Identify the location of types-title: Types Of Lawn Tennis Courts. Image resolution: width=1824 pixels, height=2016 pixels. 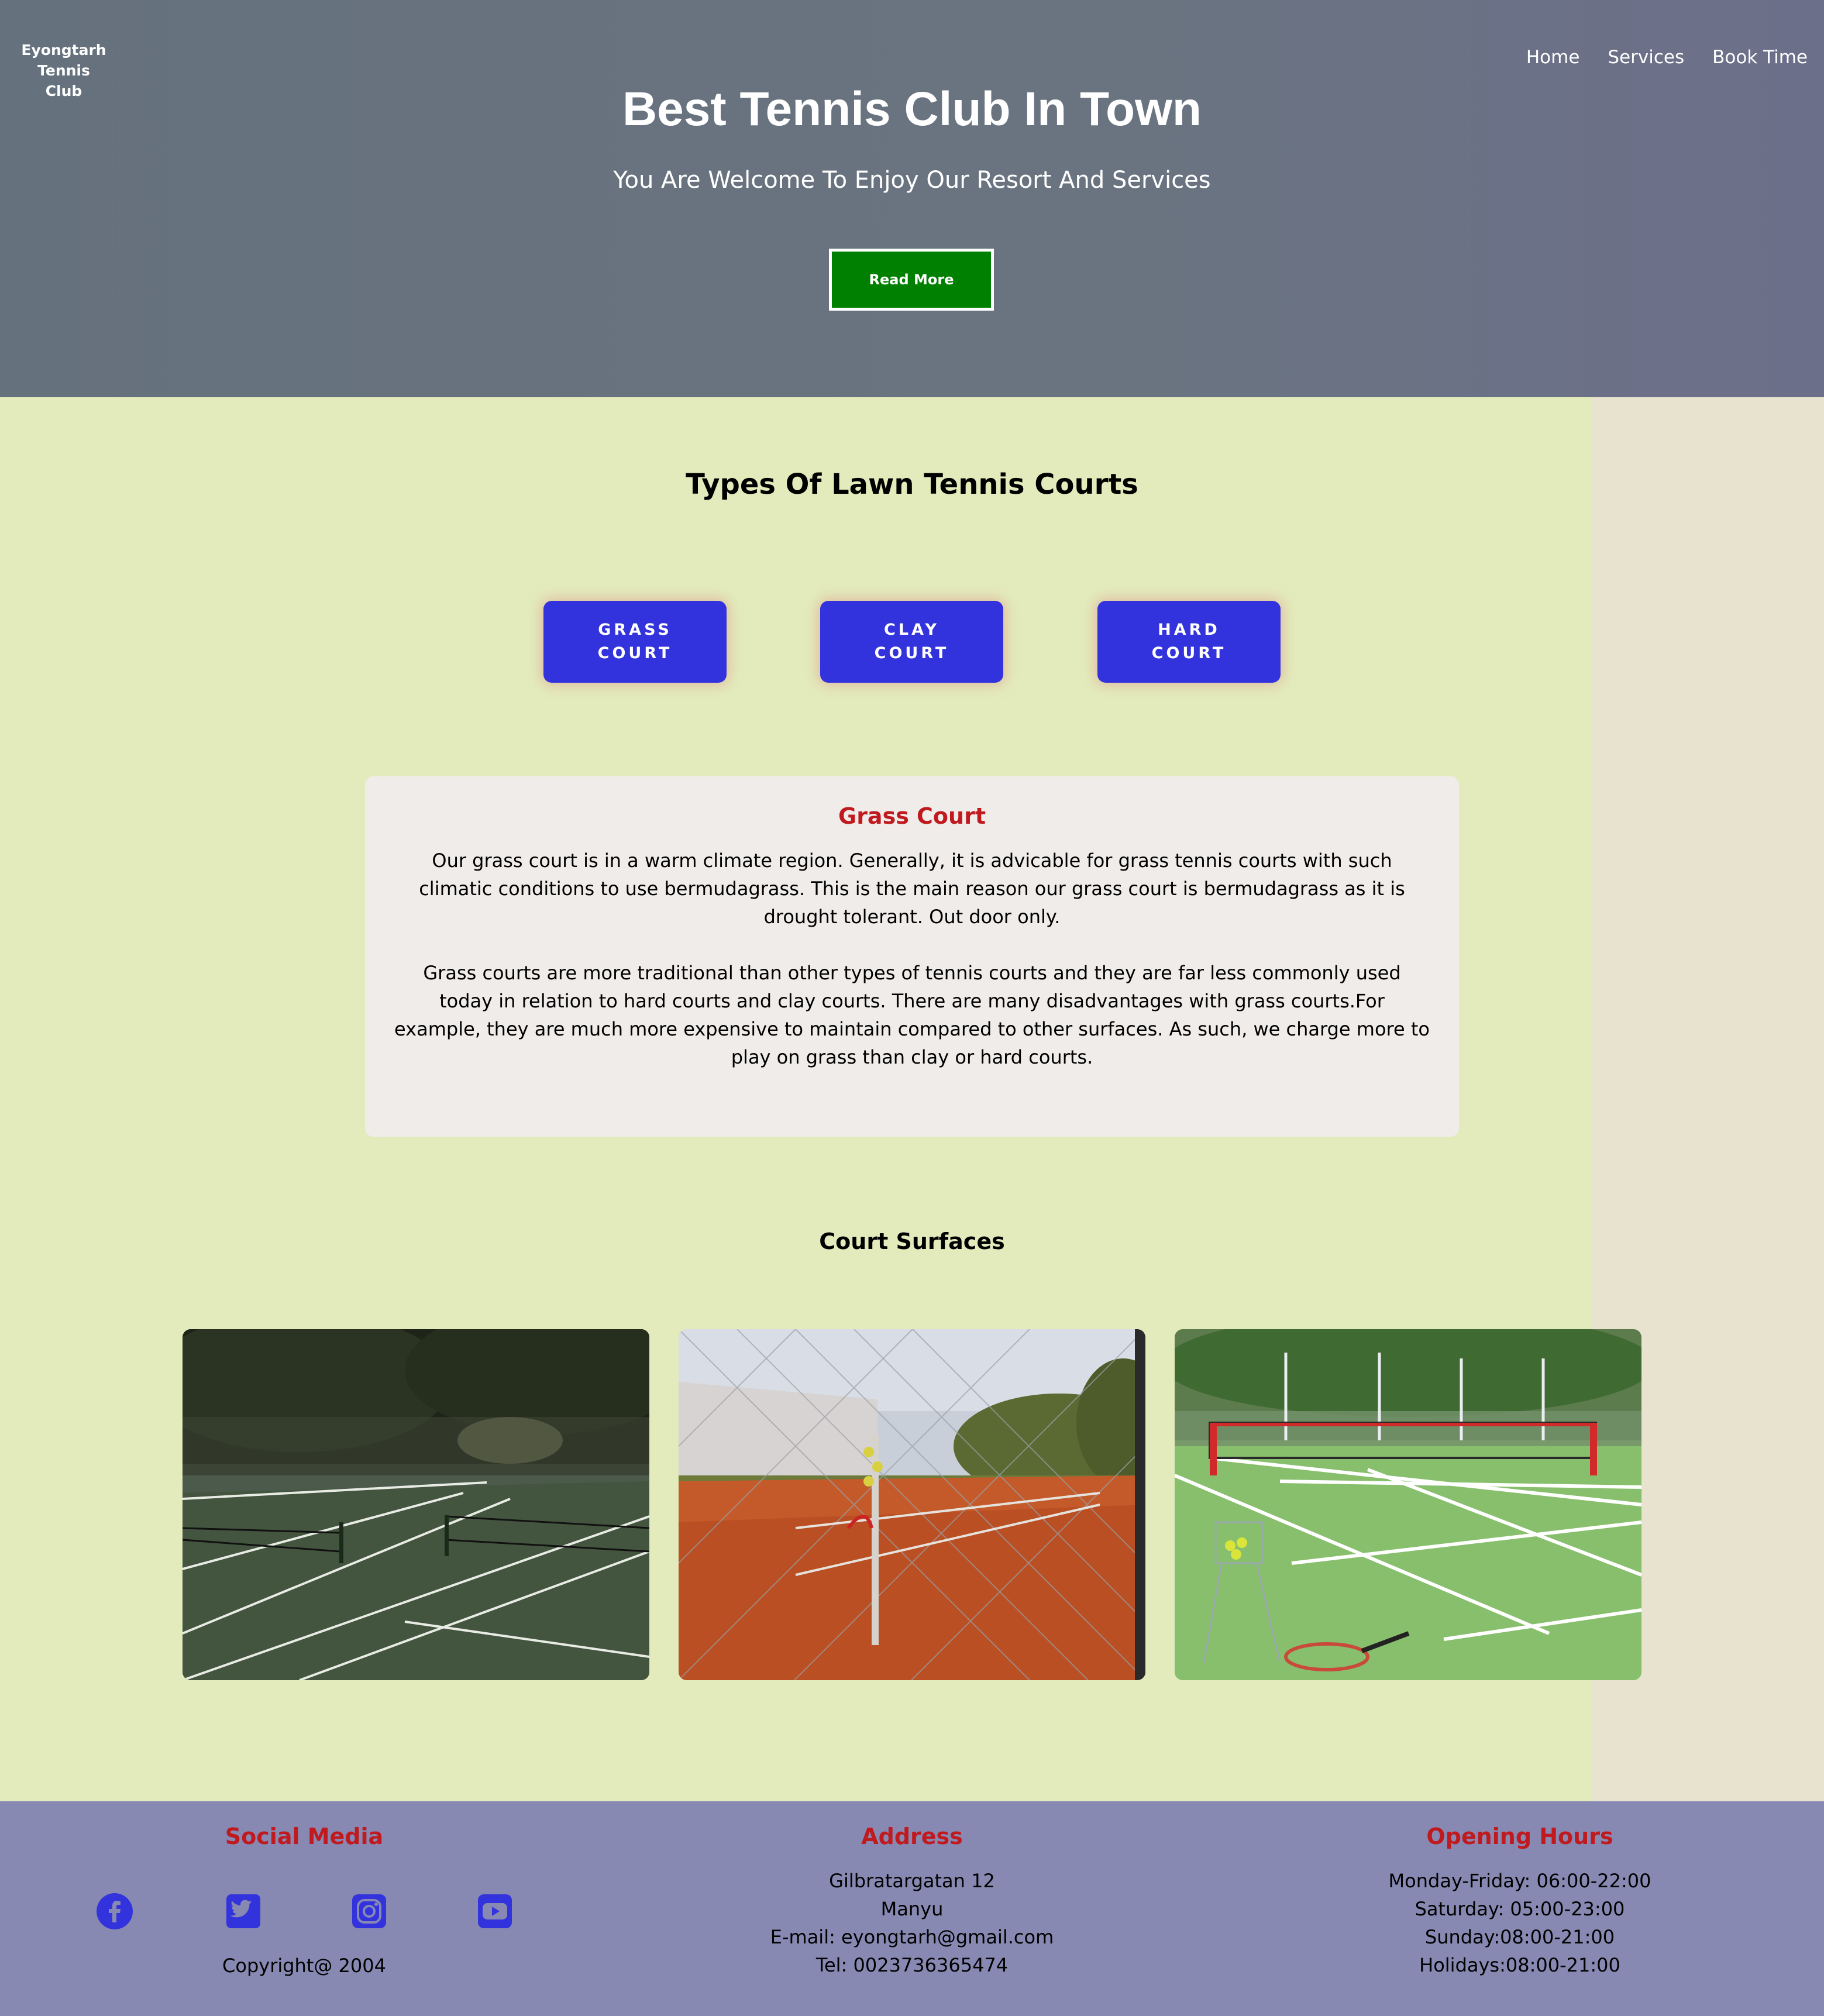
(912, 484).